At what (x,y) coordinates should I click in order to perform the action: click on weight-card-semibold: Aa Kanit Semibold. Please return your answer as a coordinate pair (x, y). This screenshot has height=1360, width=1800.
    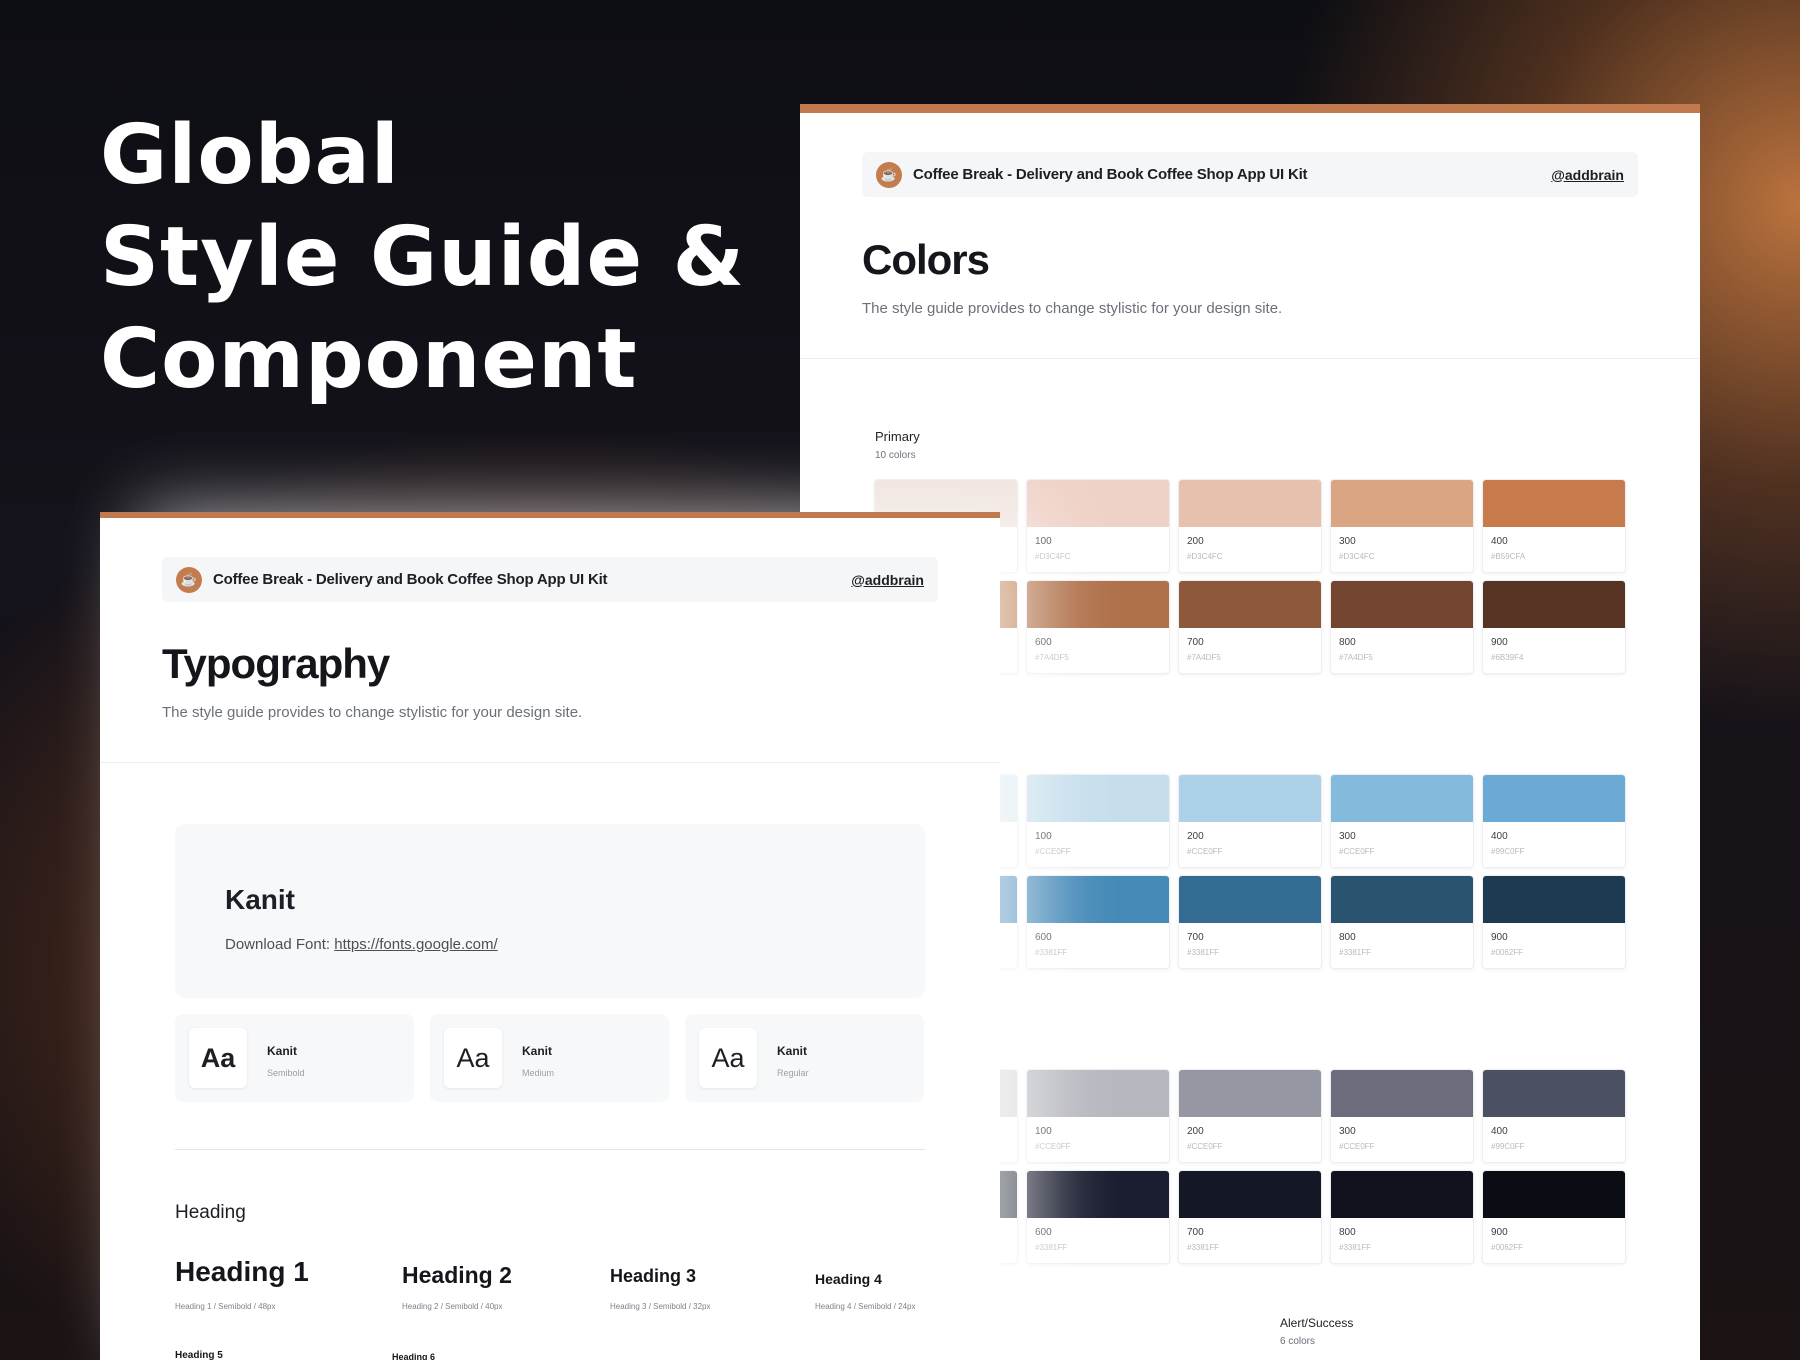
    Looking at the image, I should click on (294, 1058).